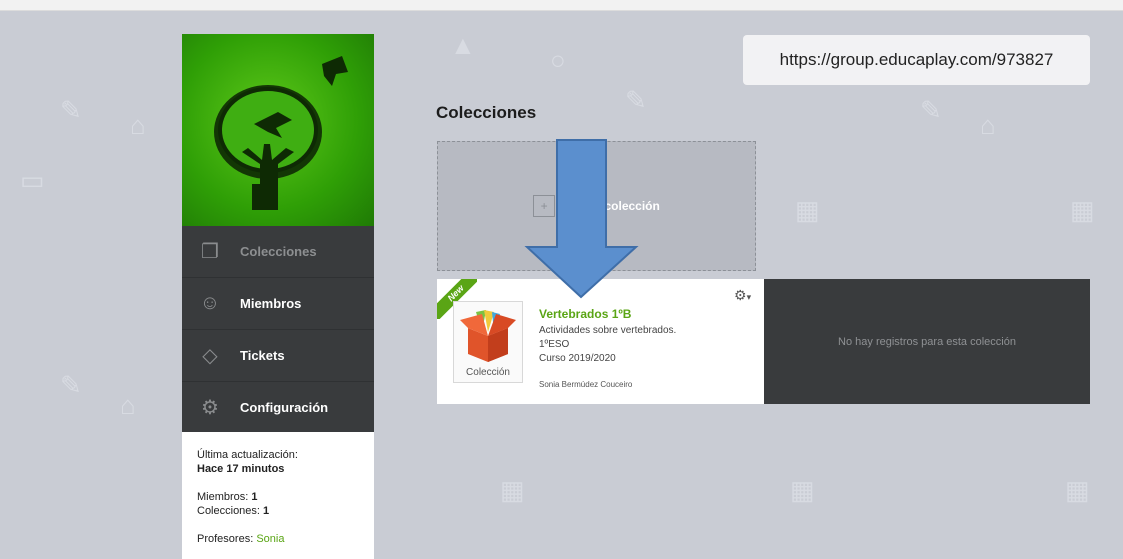 Image resolution: width=1123 pixels, height=559 pixels. I want to click on group-logo, so click(278, 130).